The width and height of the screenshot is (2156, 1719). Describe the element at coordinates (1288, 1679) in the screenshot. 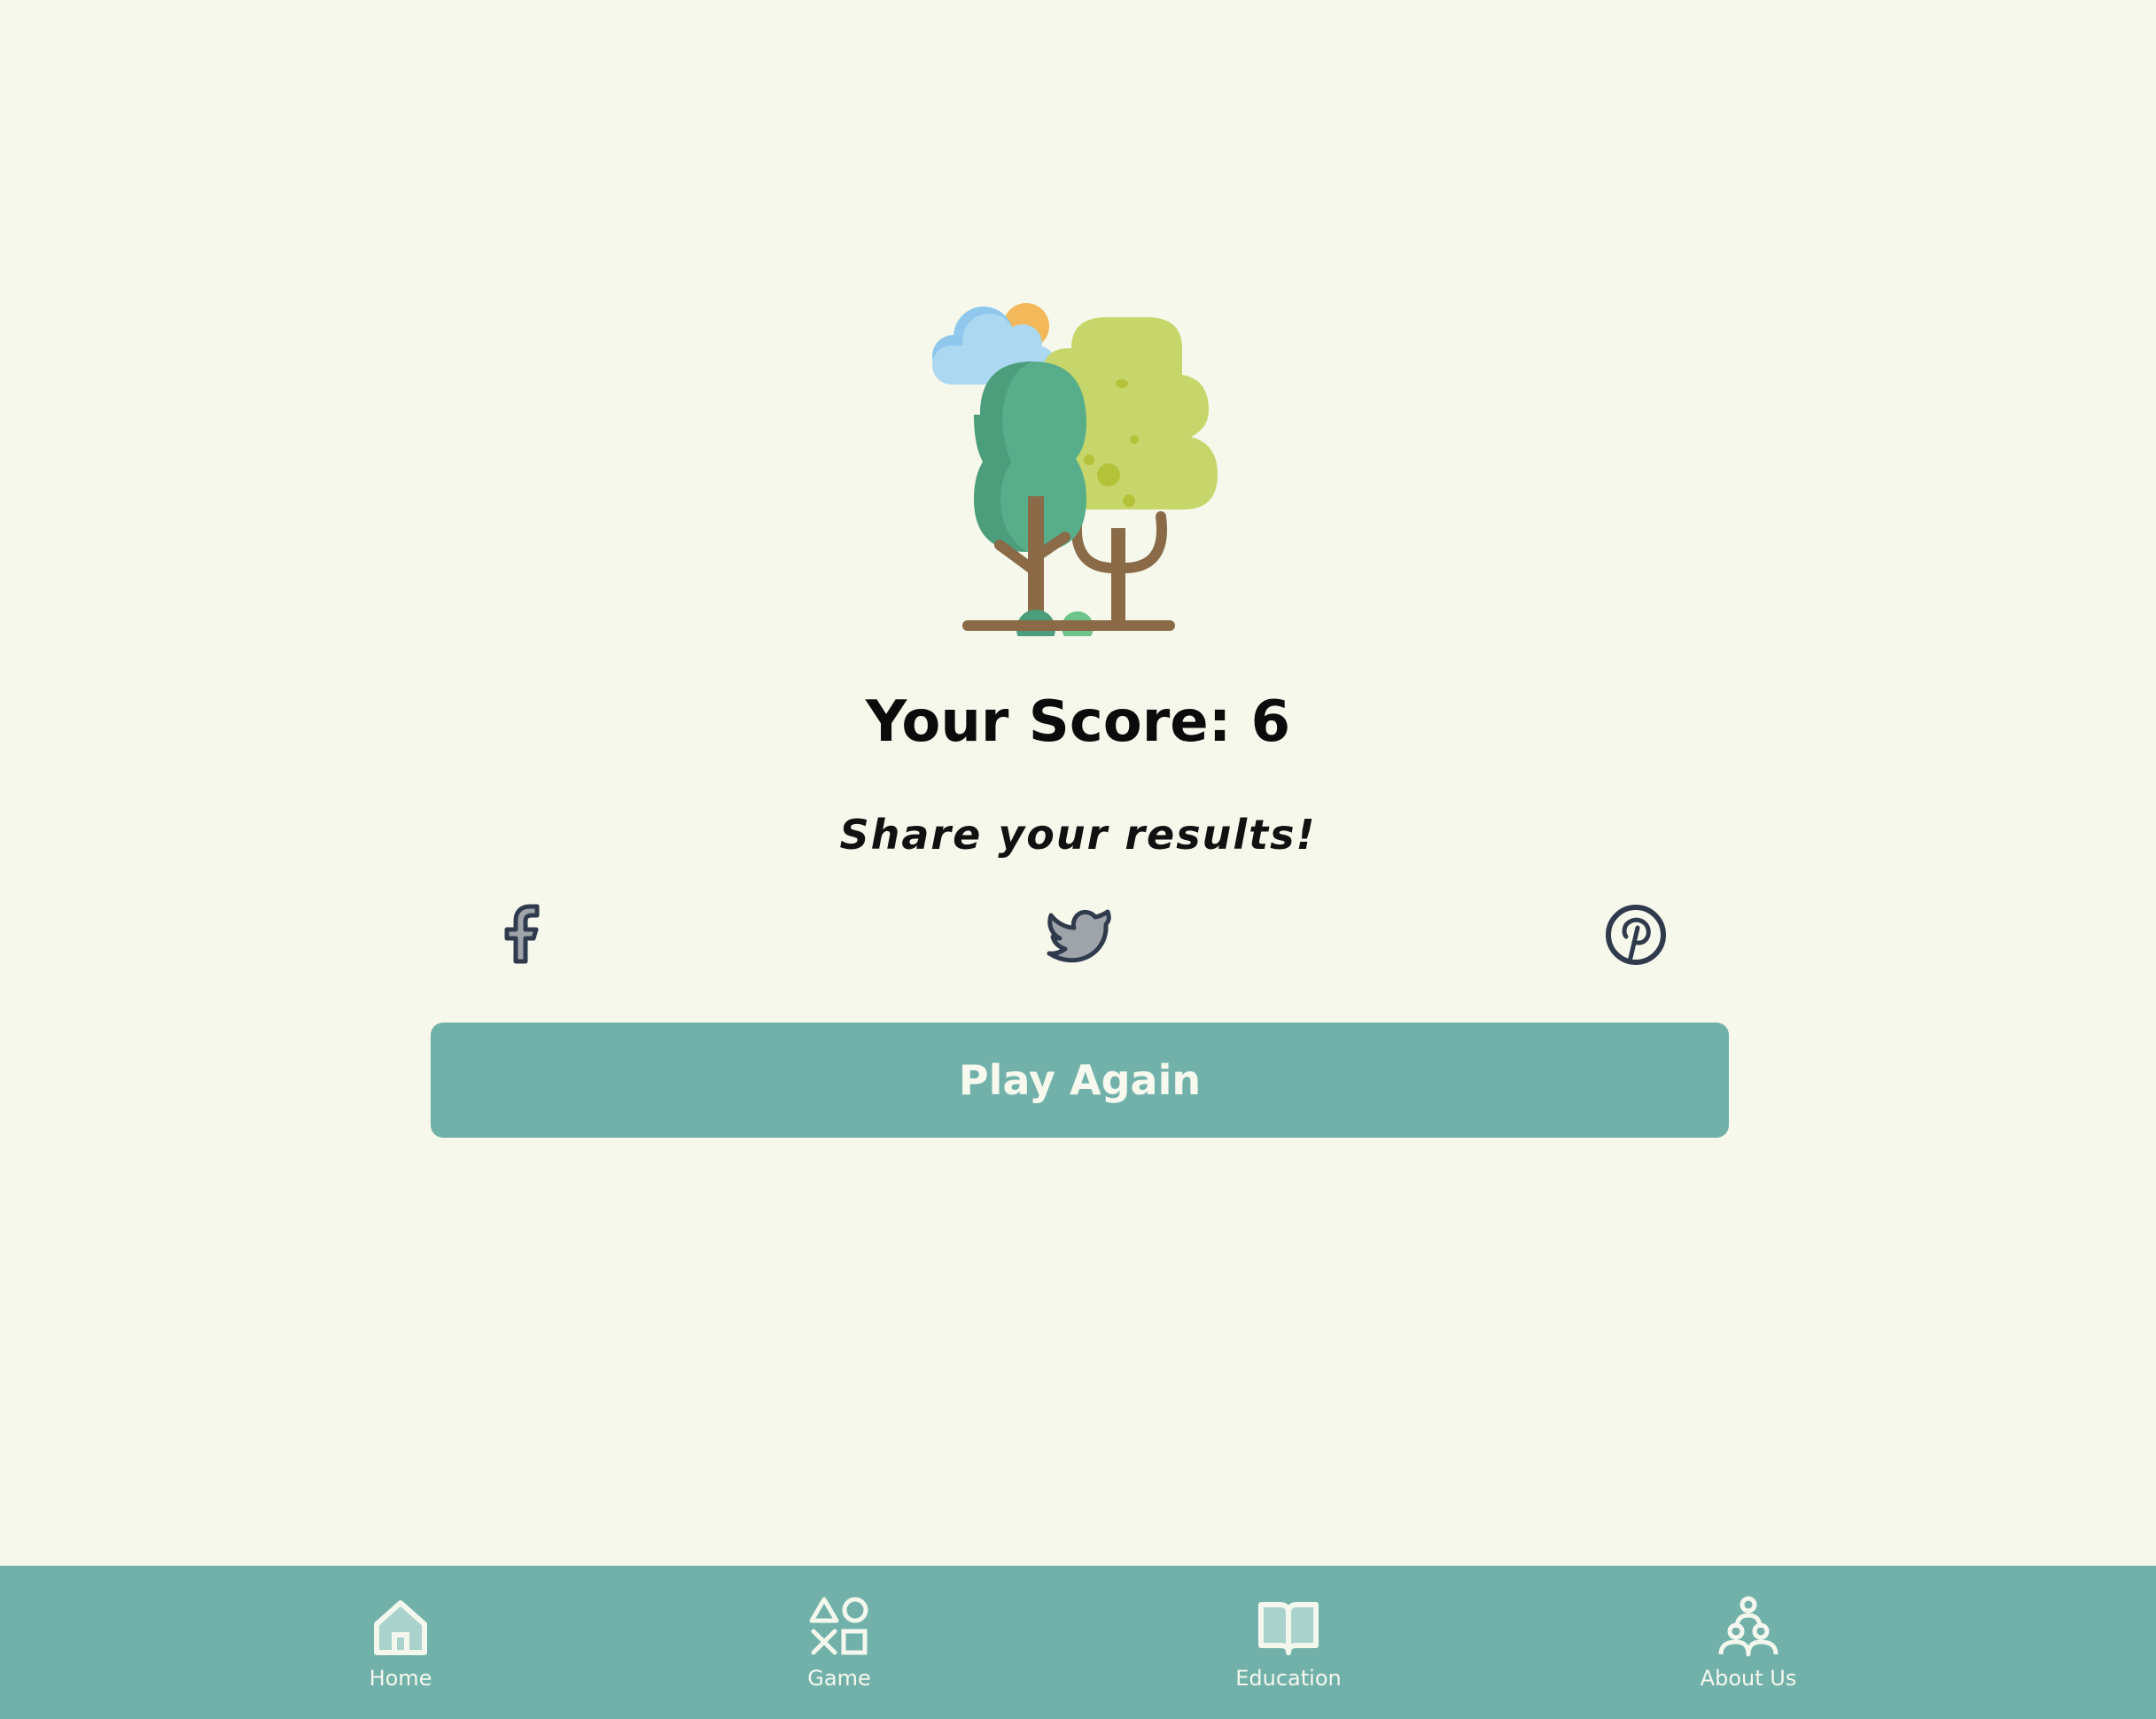

I see `nav-label-education: Education` at that location.